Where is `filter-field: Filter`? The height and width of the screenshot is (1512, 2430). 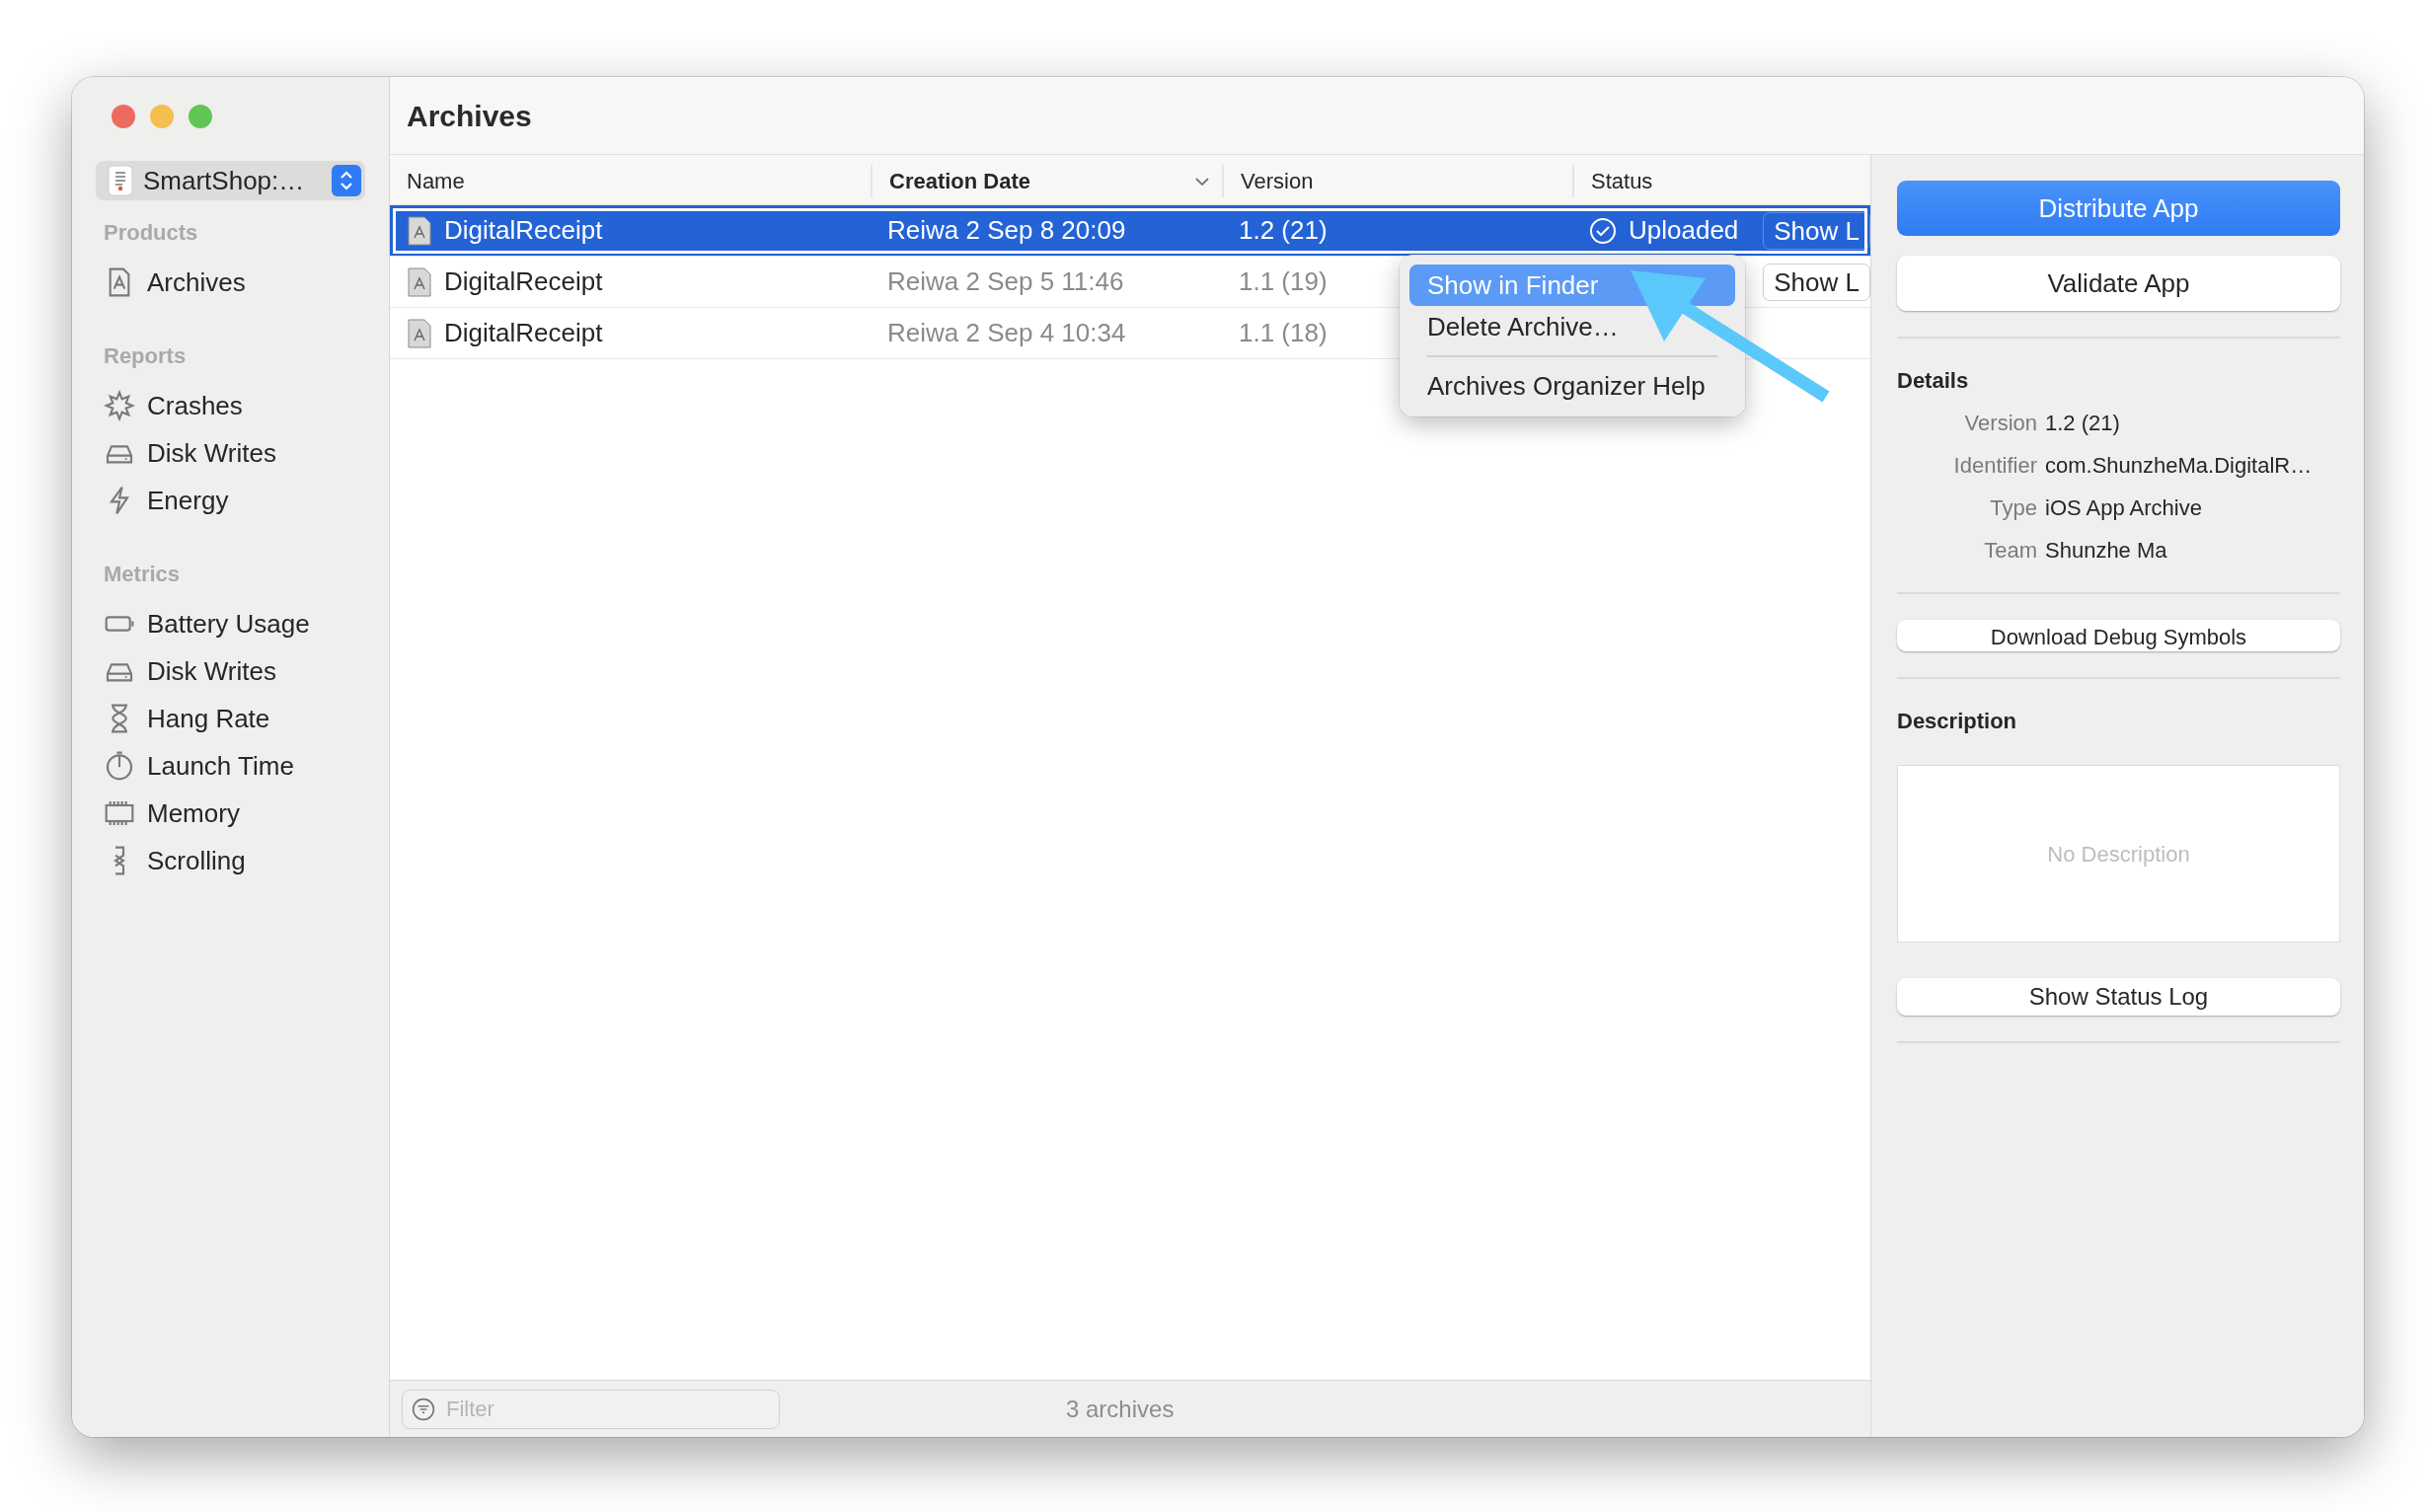
filter-field: Filter is located at coordinates (591, 1409).